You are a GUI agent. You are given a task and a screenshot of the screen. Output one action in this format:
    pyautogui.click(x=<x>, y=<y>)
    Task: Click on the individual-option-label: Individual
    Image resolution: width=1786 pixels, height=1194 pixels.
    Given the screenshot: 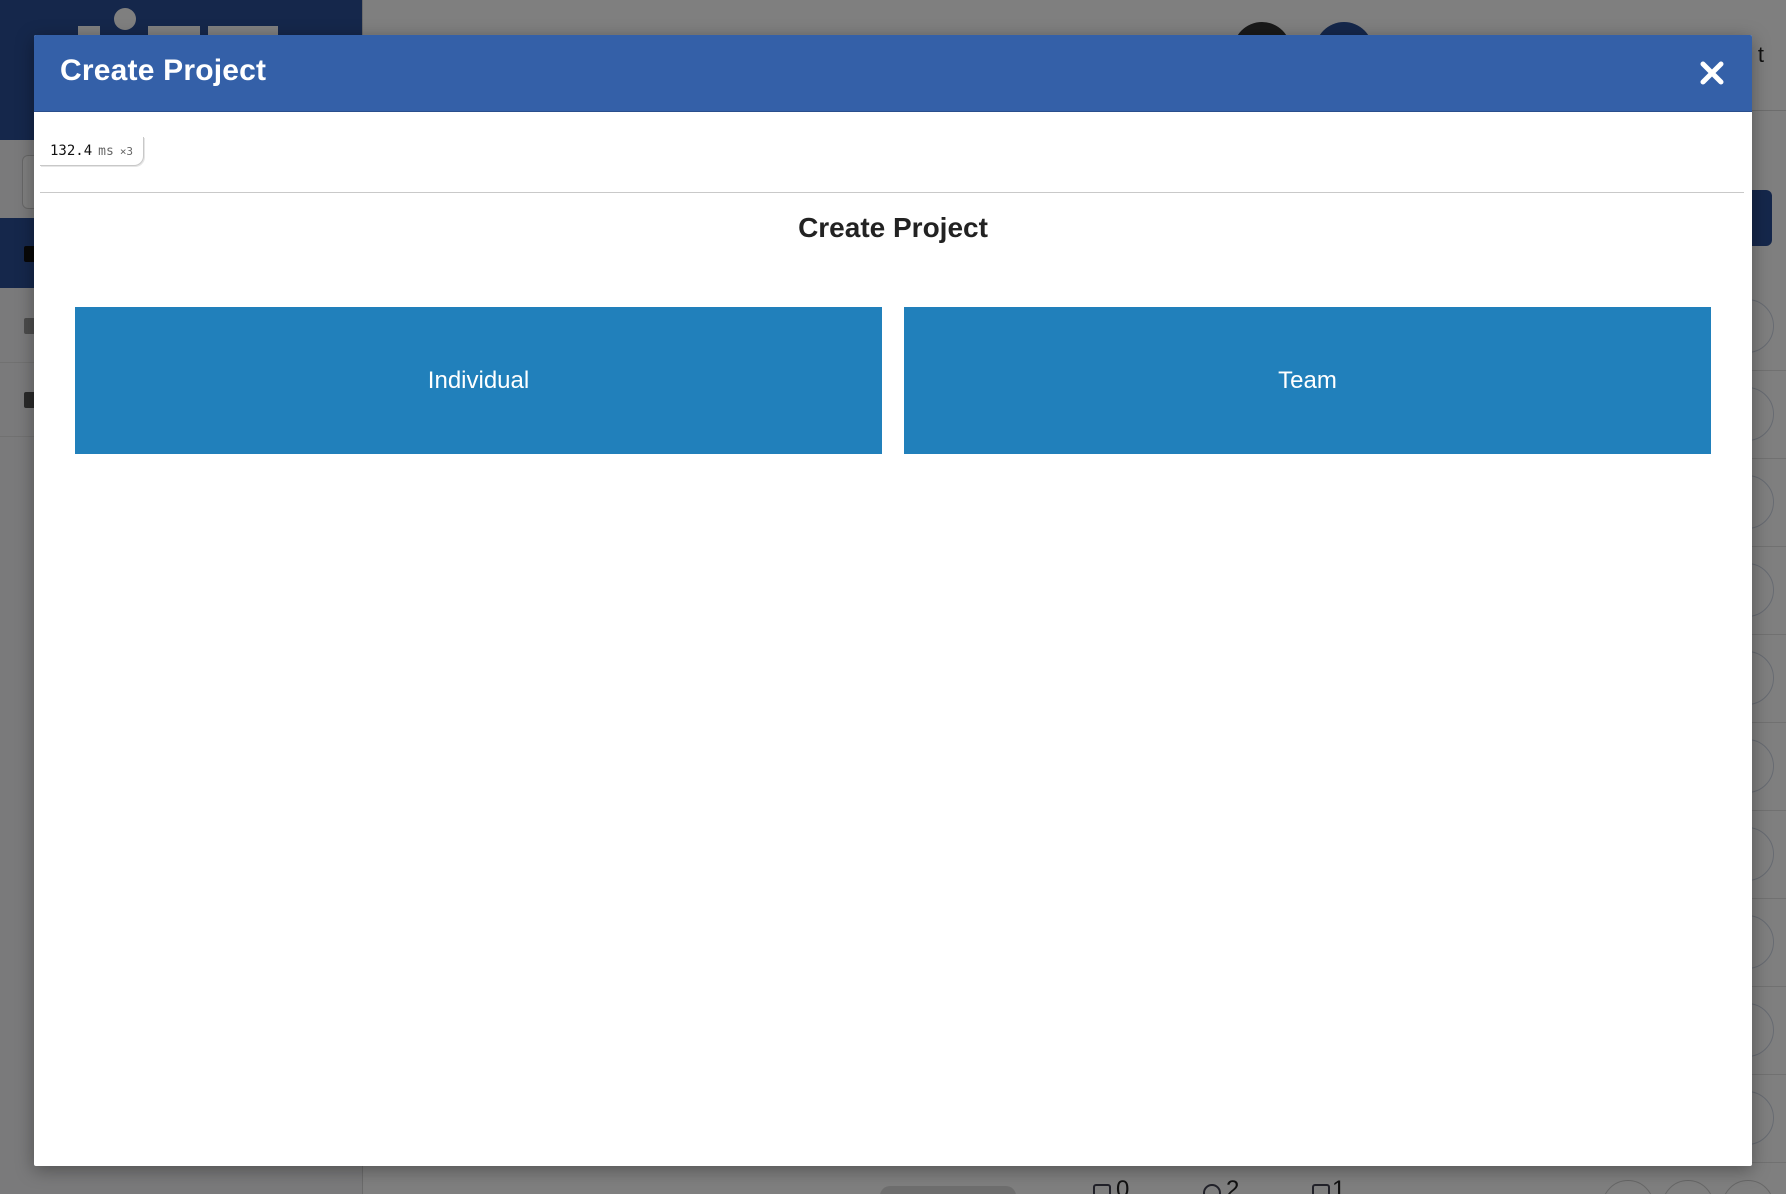 What is the action you would take?
    pyautogui.click(x=478, y=380)
    